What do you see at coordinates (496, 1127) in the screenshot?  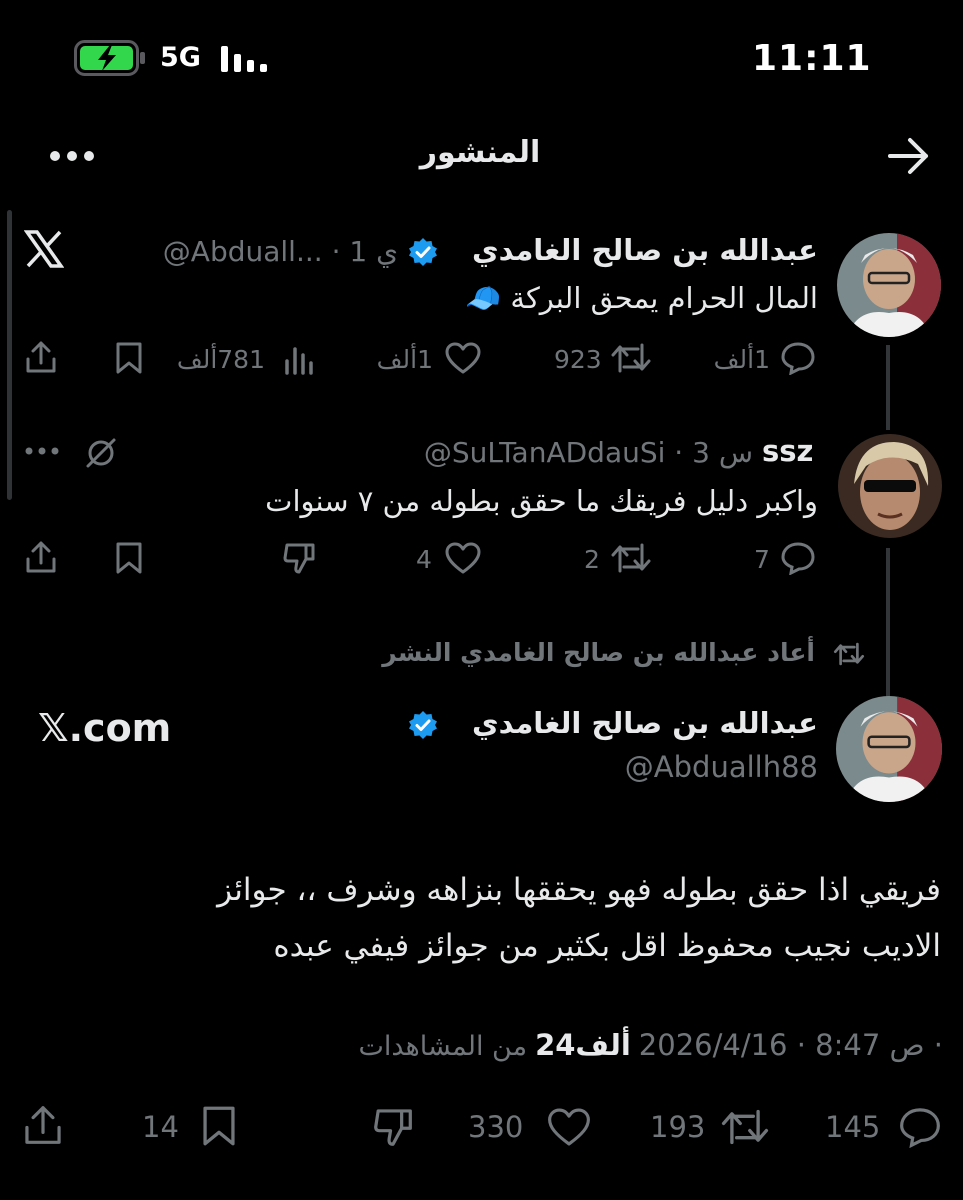 I see `like-count: 330` at bounding box center [496, 1127].